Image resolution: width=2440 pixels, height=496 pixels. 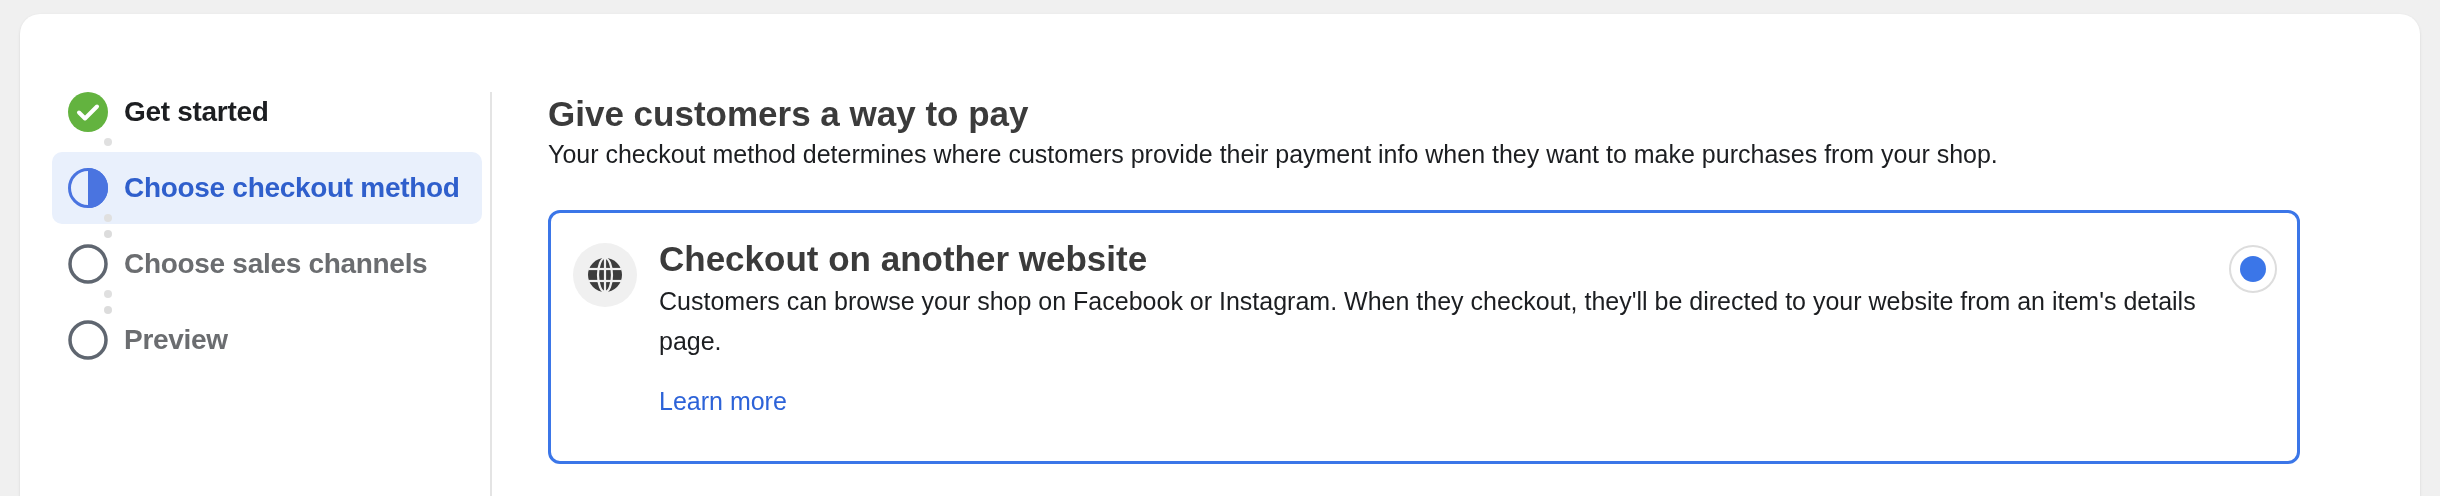 What do you see at coordinates (88, 188) in the screenshot?
I see `half-circle-icon` at bounding box center [88, 188].